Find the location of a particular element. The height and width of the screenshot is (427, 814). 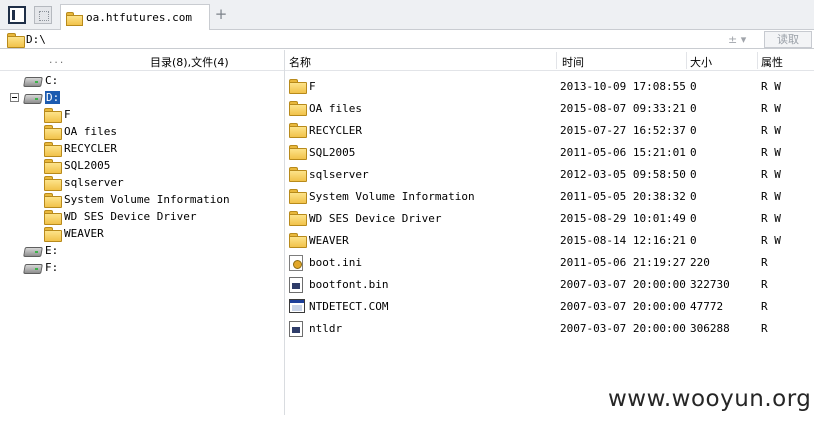

tree-item-label: OA files is located at coordinates (90, 131).